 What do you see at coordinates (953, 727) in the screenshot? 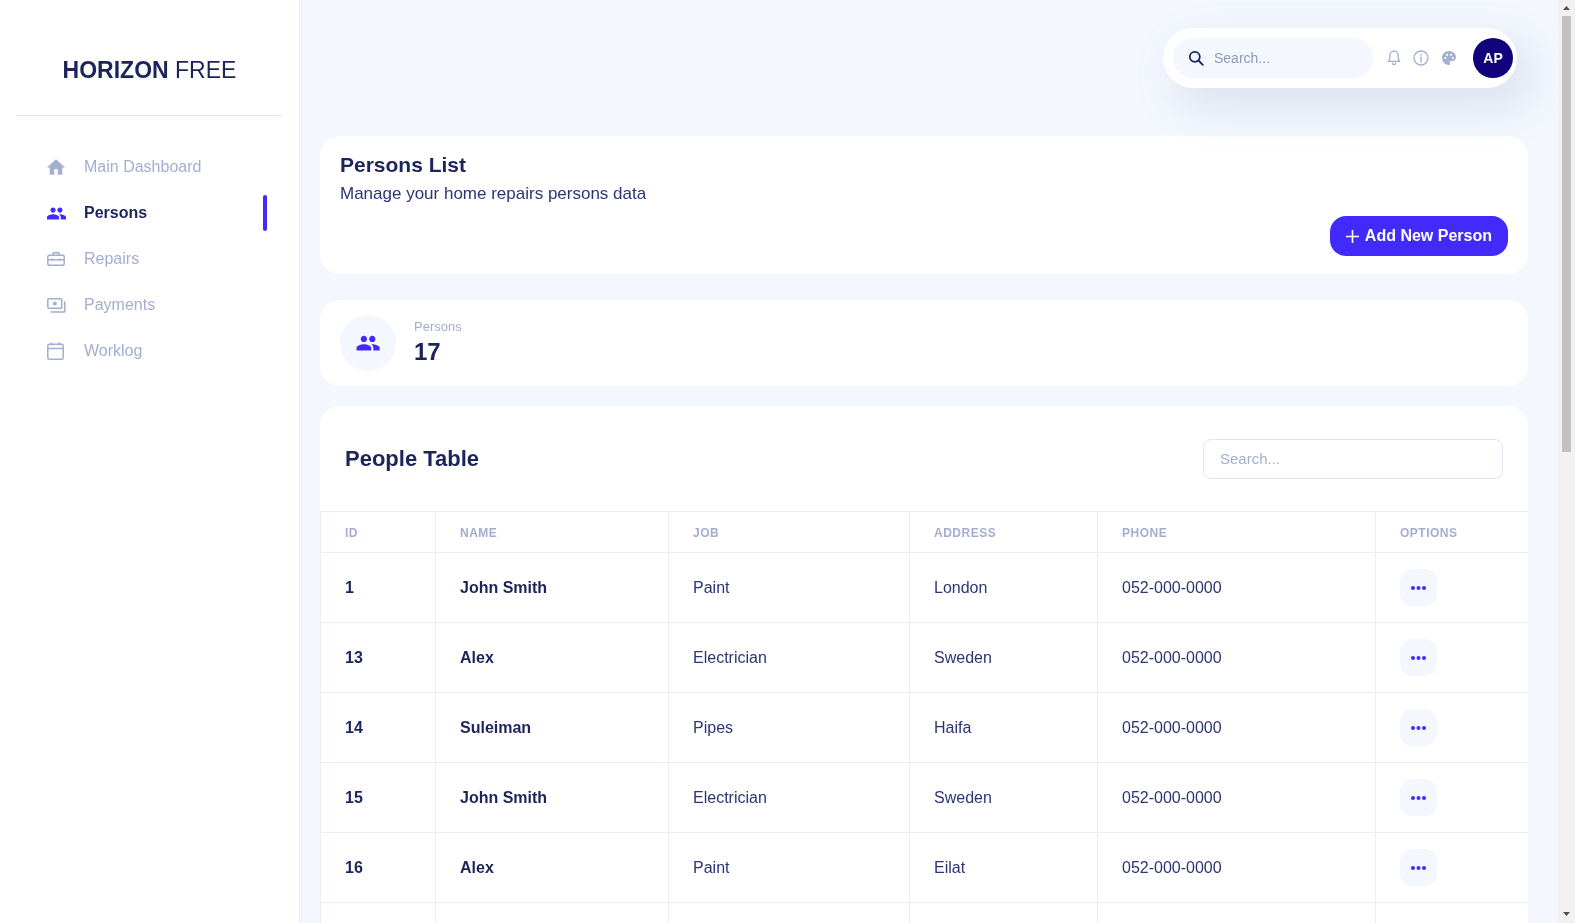
I see `table-cell: Haifa` at bounding box center [953, 727].